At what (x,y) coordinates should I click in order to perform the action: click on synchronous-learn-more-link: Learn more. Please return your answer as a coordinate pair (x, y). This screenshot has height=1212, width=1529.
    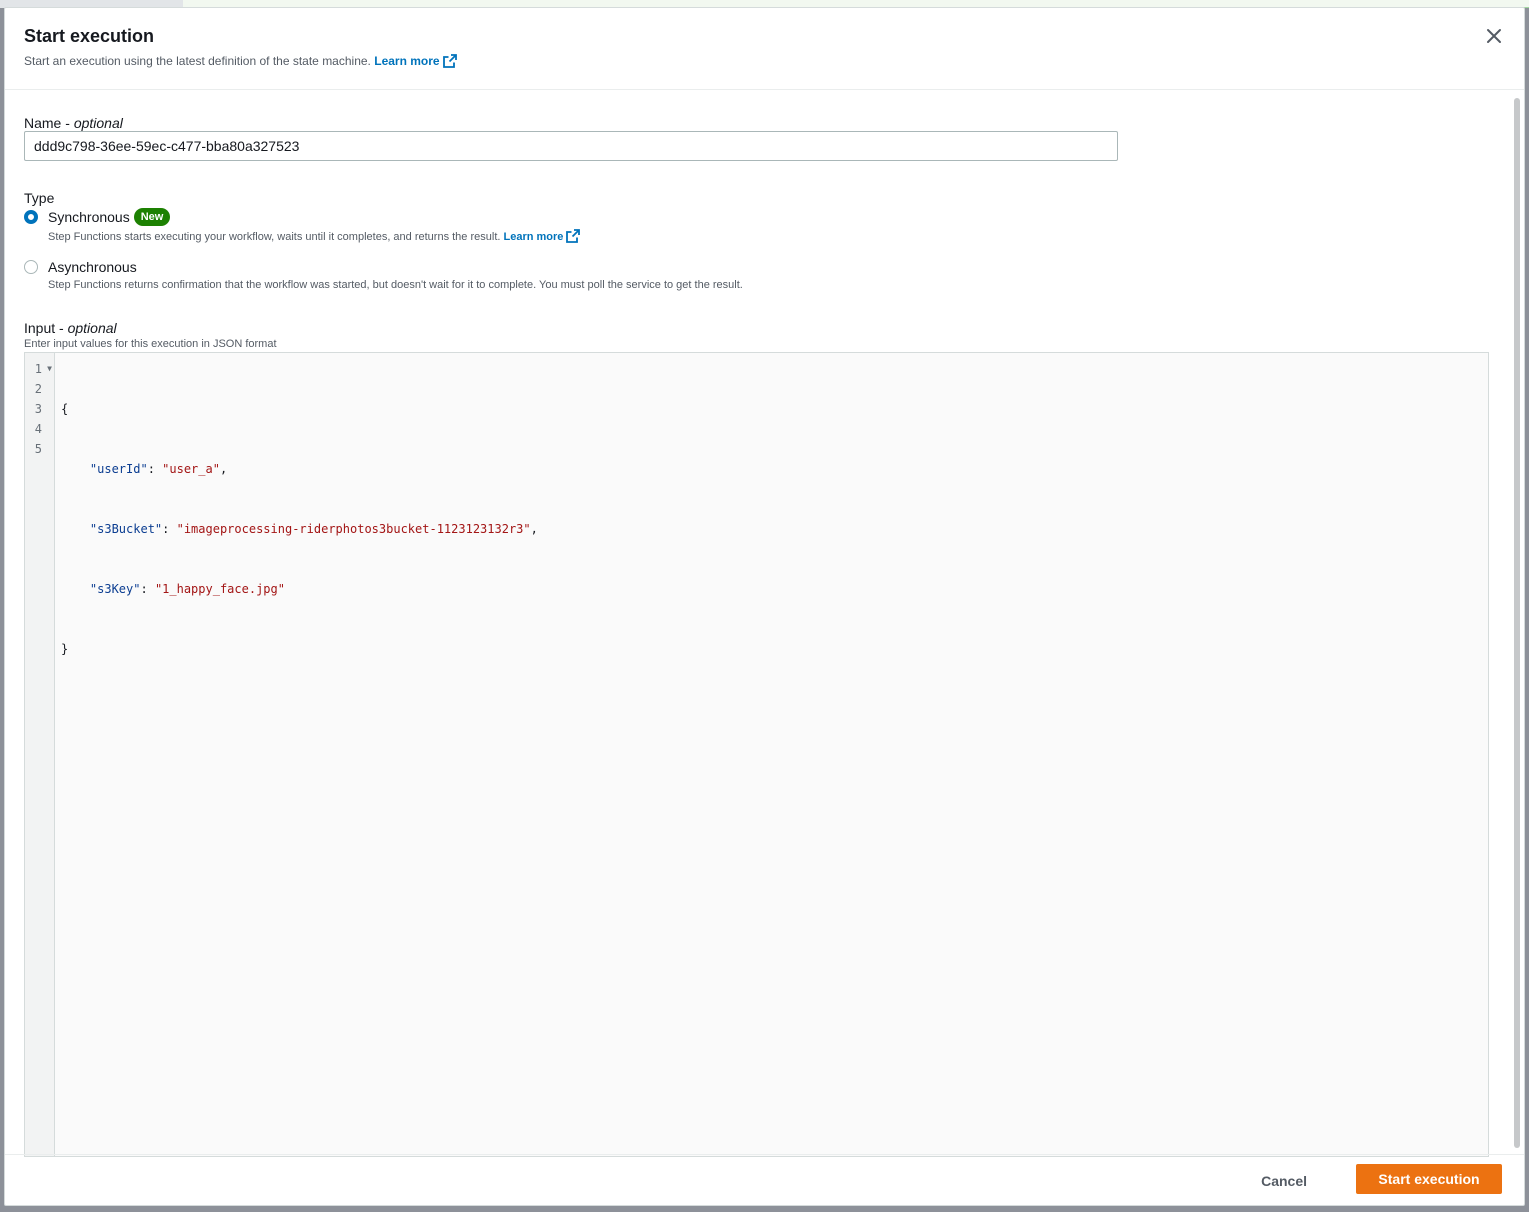
    Looking at the image, I should click on (542, 236).